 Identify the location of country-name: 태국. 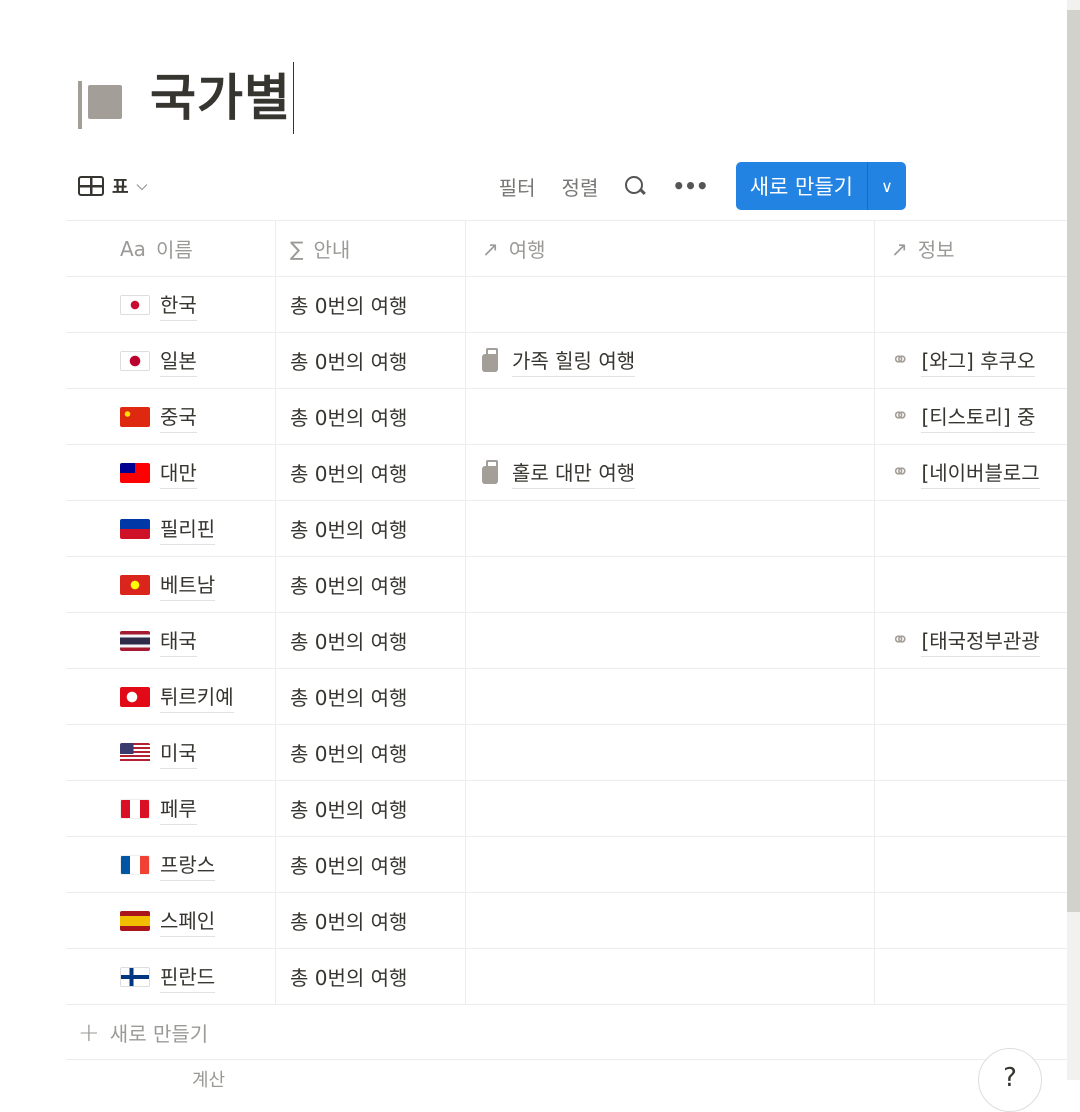
(178, 641).